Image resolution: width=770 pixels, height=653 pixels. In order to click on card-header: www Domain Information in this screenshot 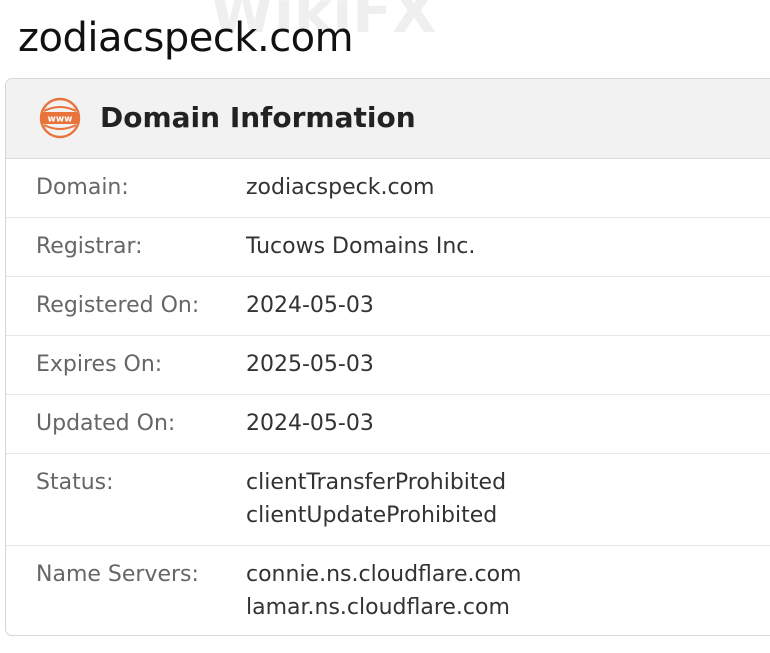, I will do `click(388, 119)`.